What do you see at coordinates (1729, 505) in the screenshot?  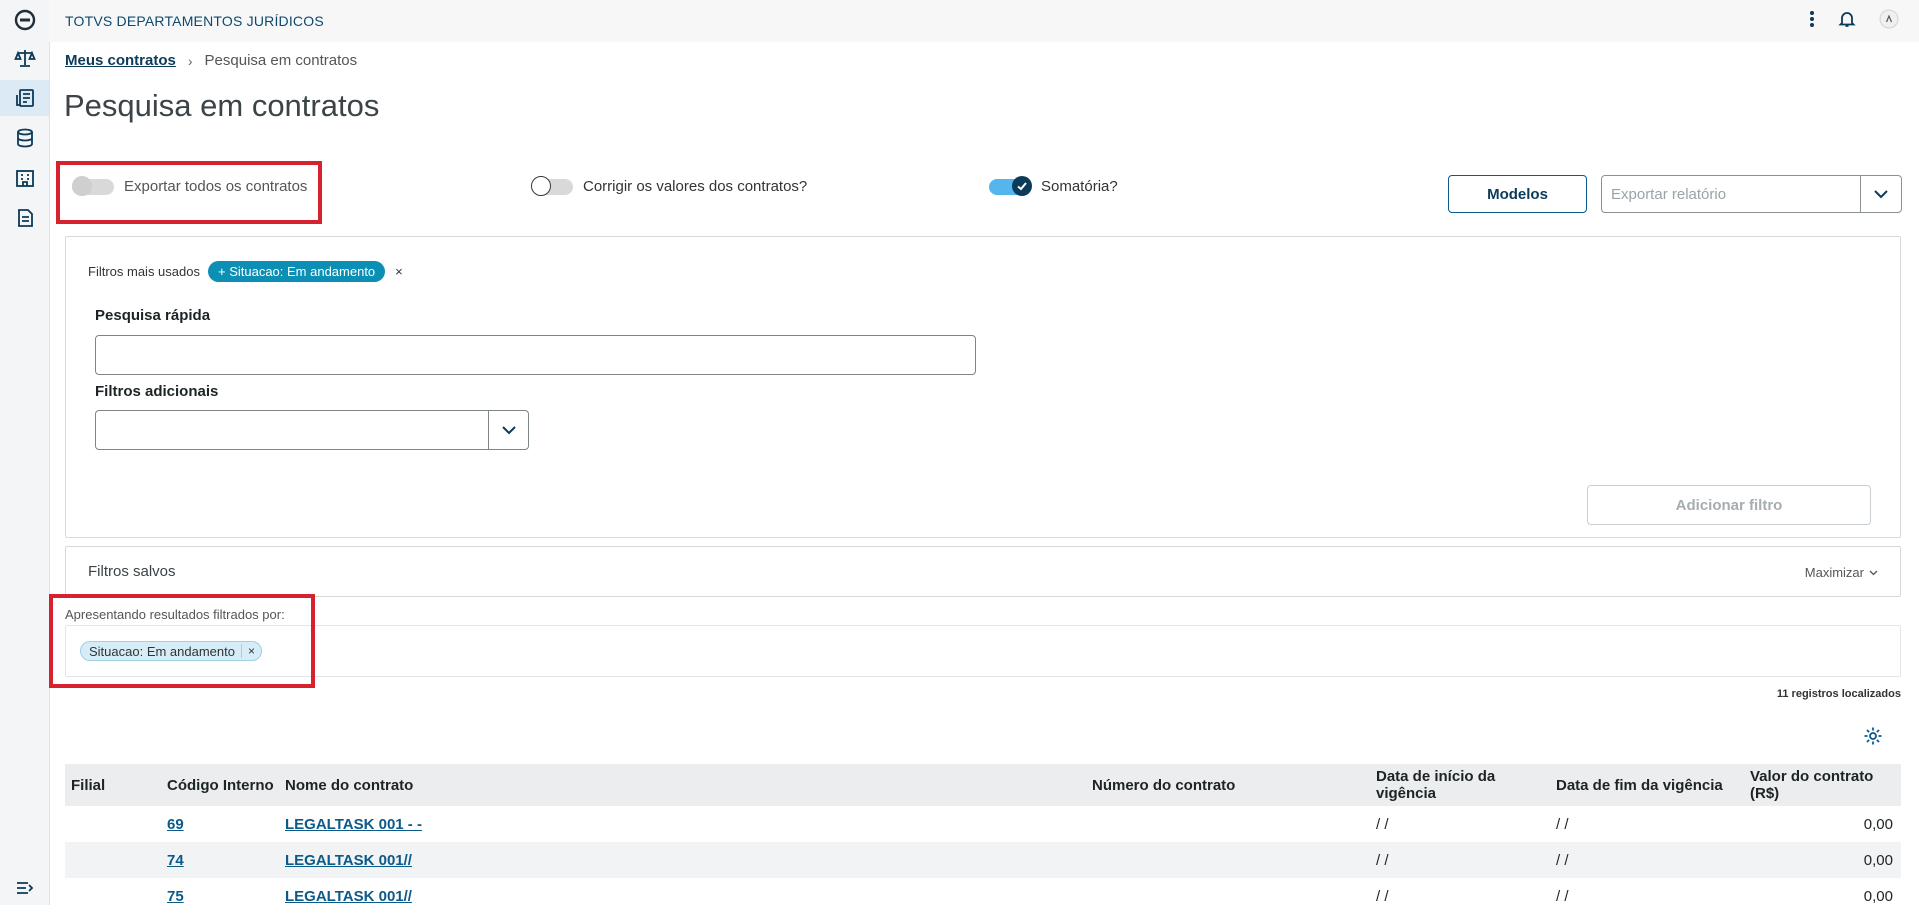 I see `add-filter-button: Adicionar filtro` at bounding box center [1729, 505].